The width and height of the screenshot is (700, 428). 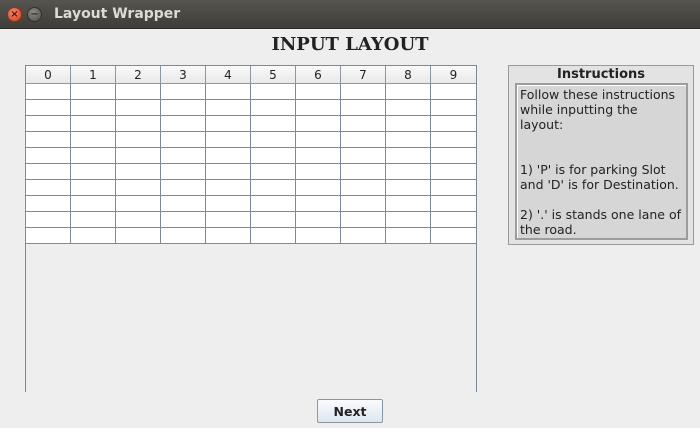 I want to click on next-button: Next, so click(x=350, y=411).